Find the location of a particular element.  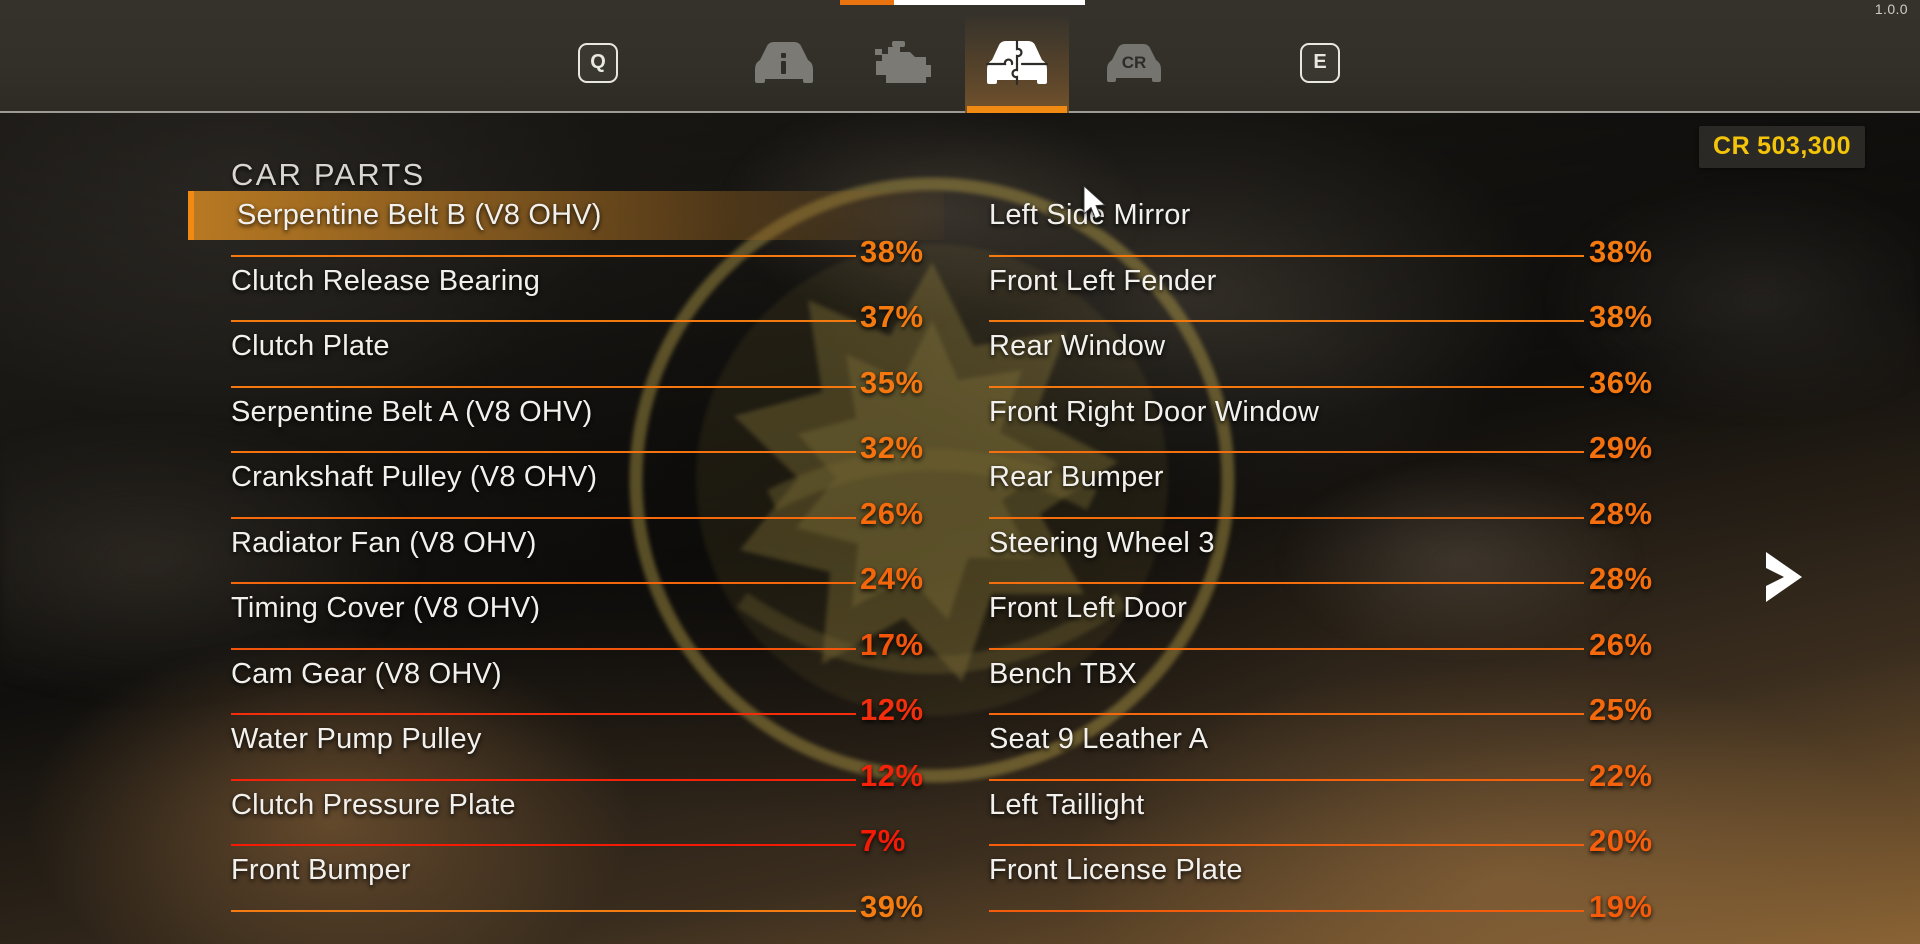

part-name: Bench TBX is located at coordinates (1063, 673).